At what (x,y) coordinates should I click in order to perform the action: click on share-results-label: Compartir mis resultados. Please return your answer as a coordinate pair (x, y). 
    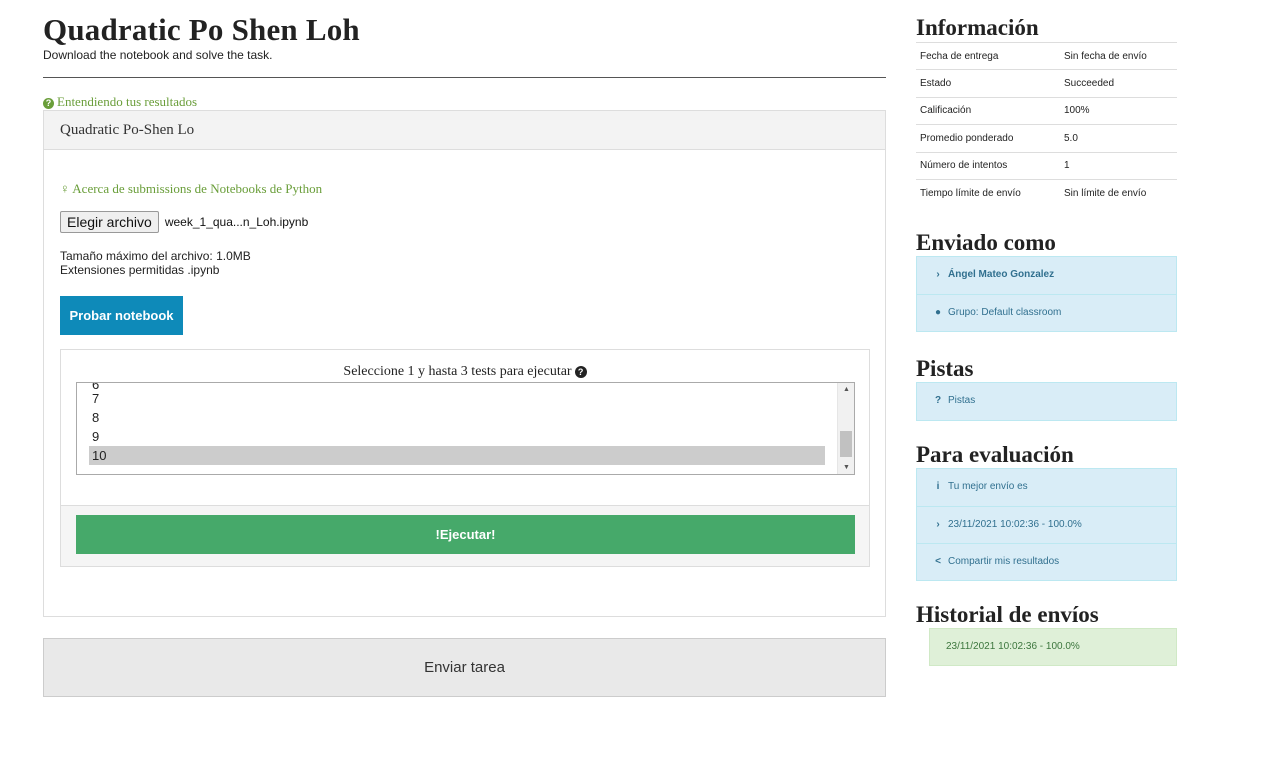
    Looking at the image, I should click on (1004, 561).